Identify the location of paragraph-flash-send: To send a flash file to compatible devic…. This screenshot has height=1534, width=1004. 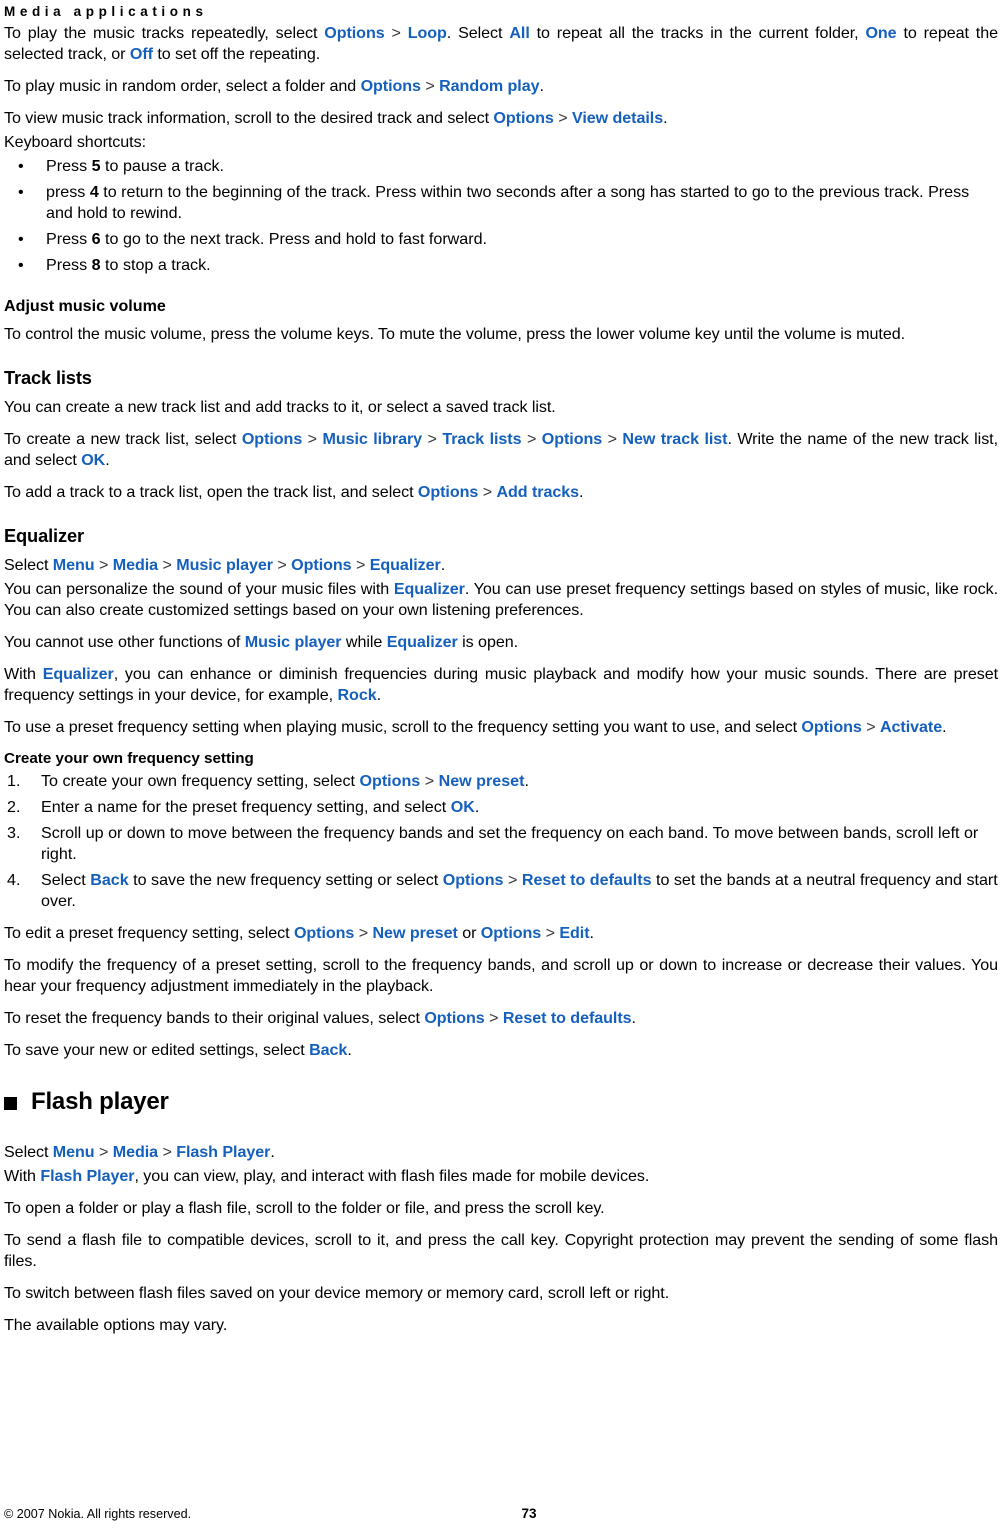
(501, 1250).